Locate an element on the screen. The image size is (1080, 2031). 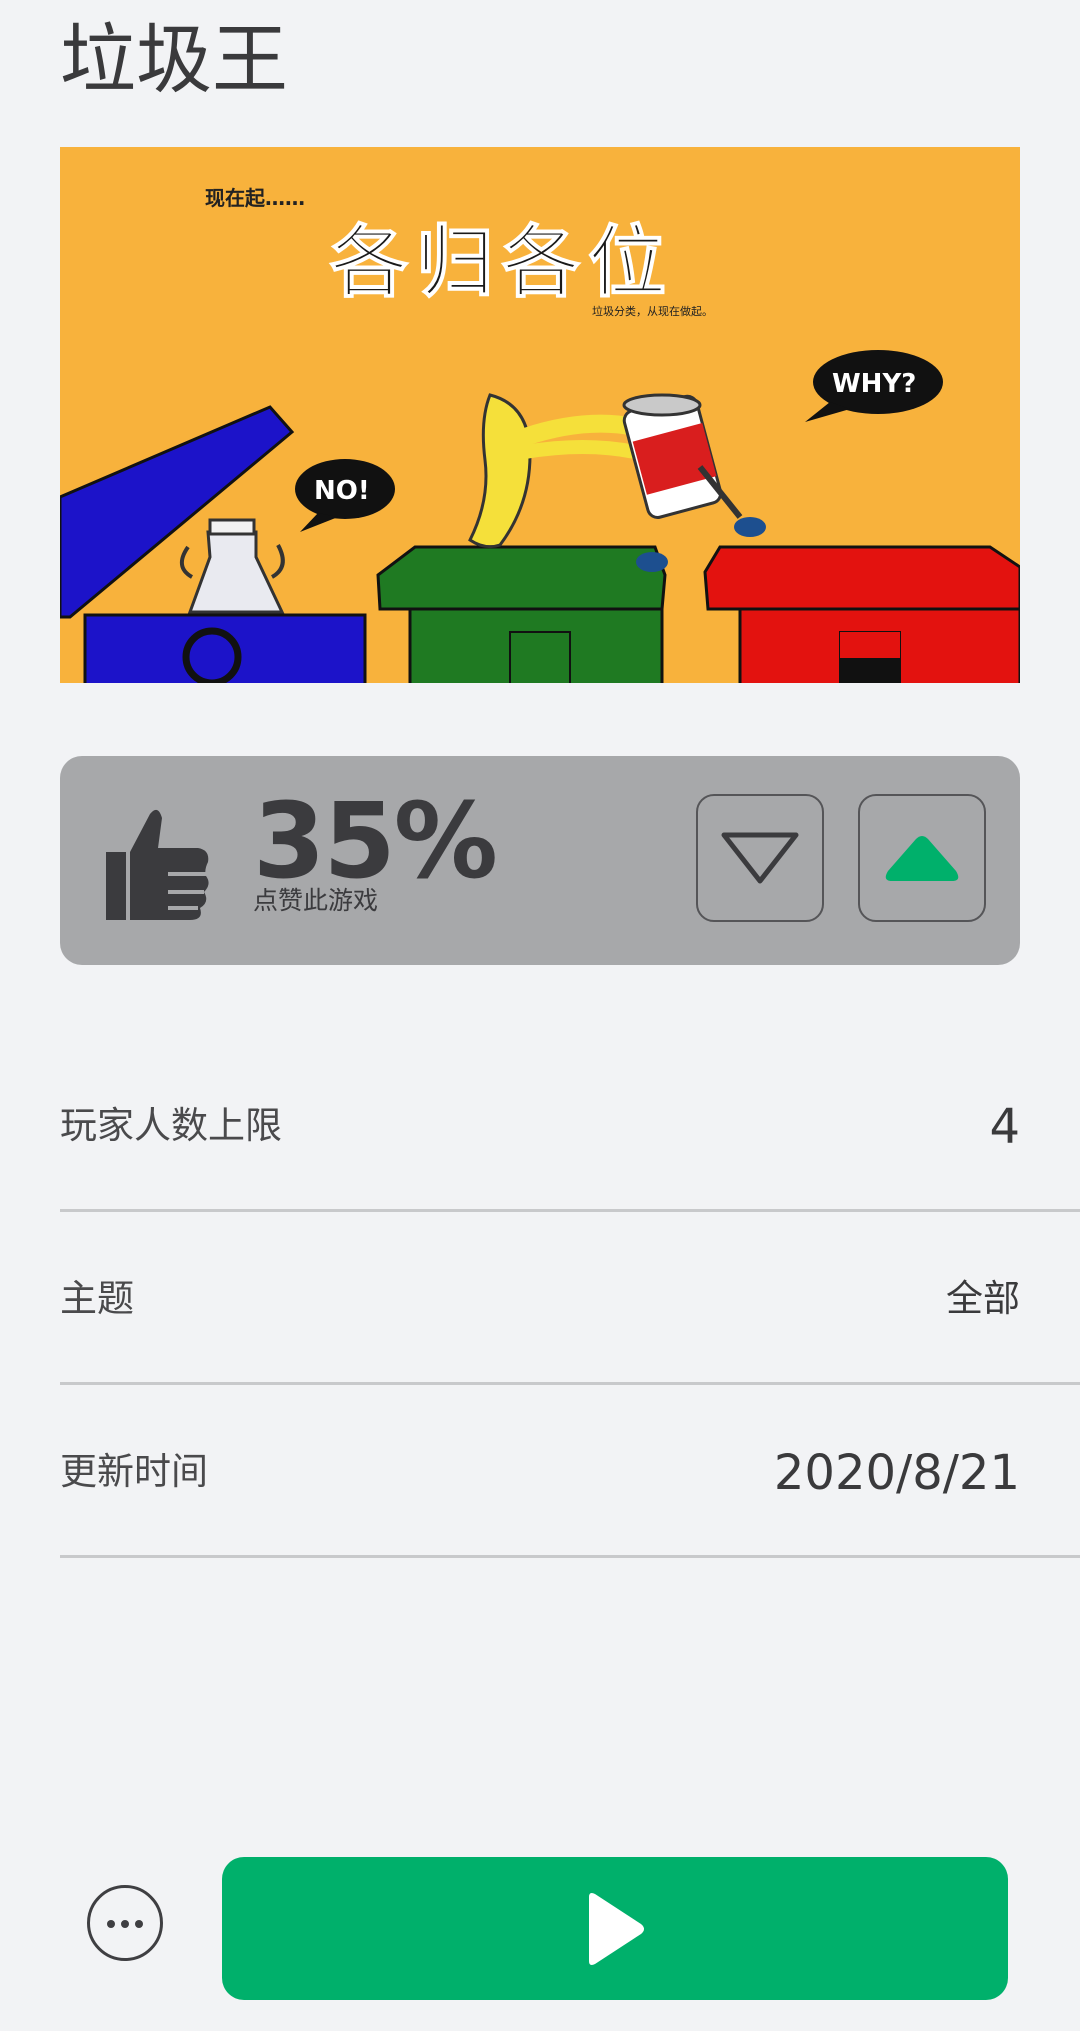
rating-panel: 35% 点赞此游戏 is located at coordinates (540, 860).